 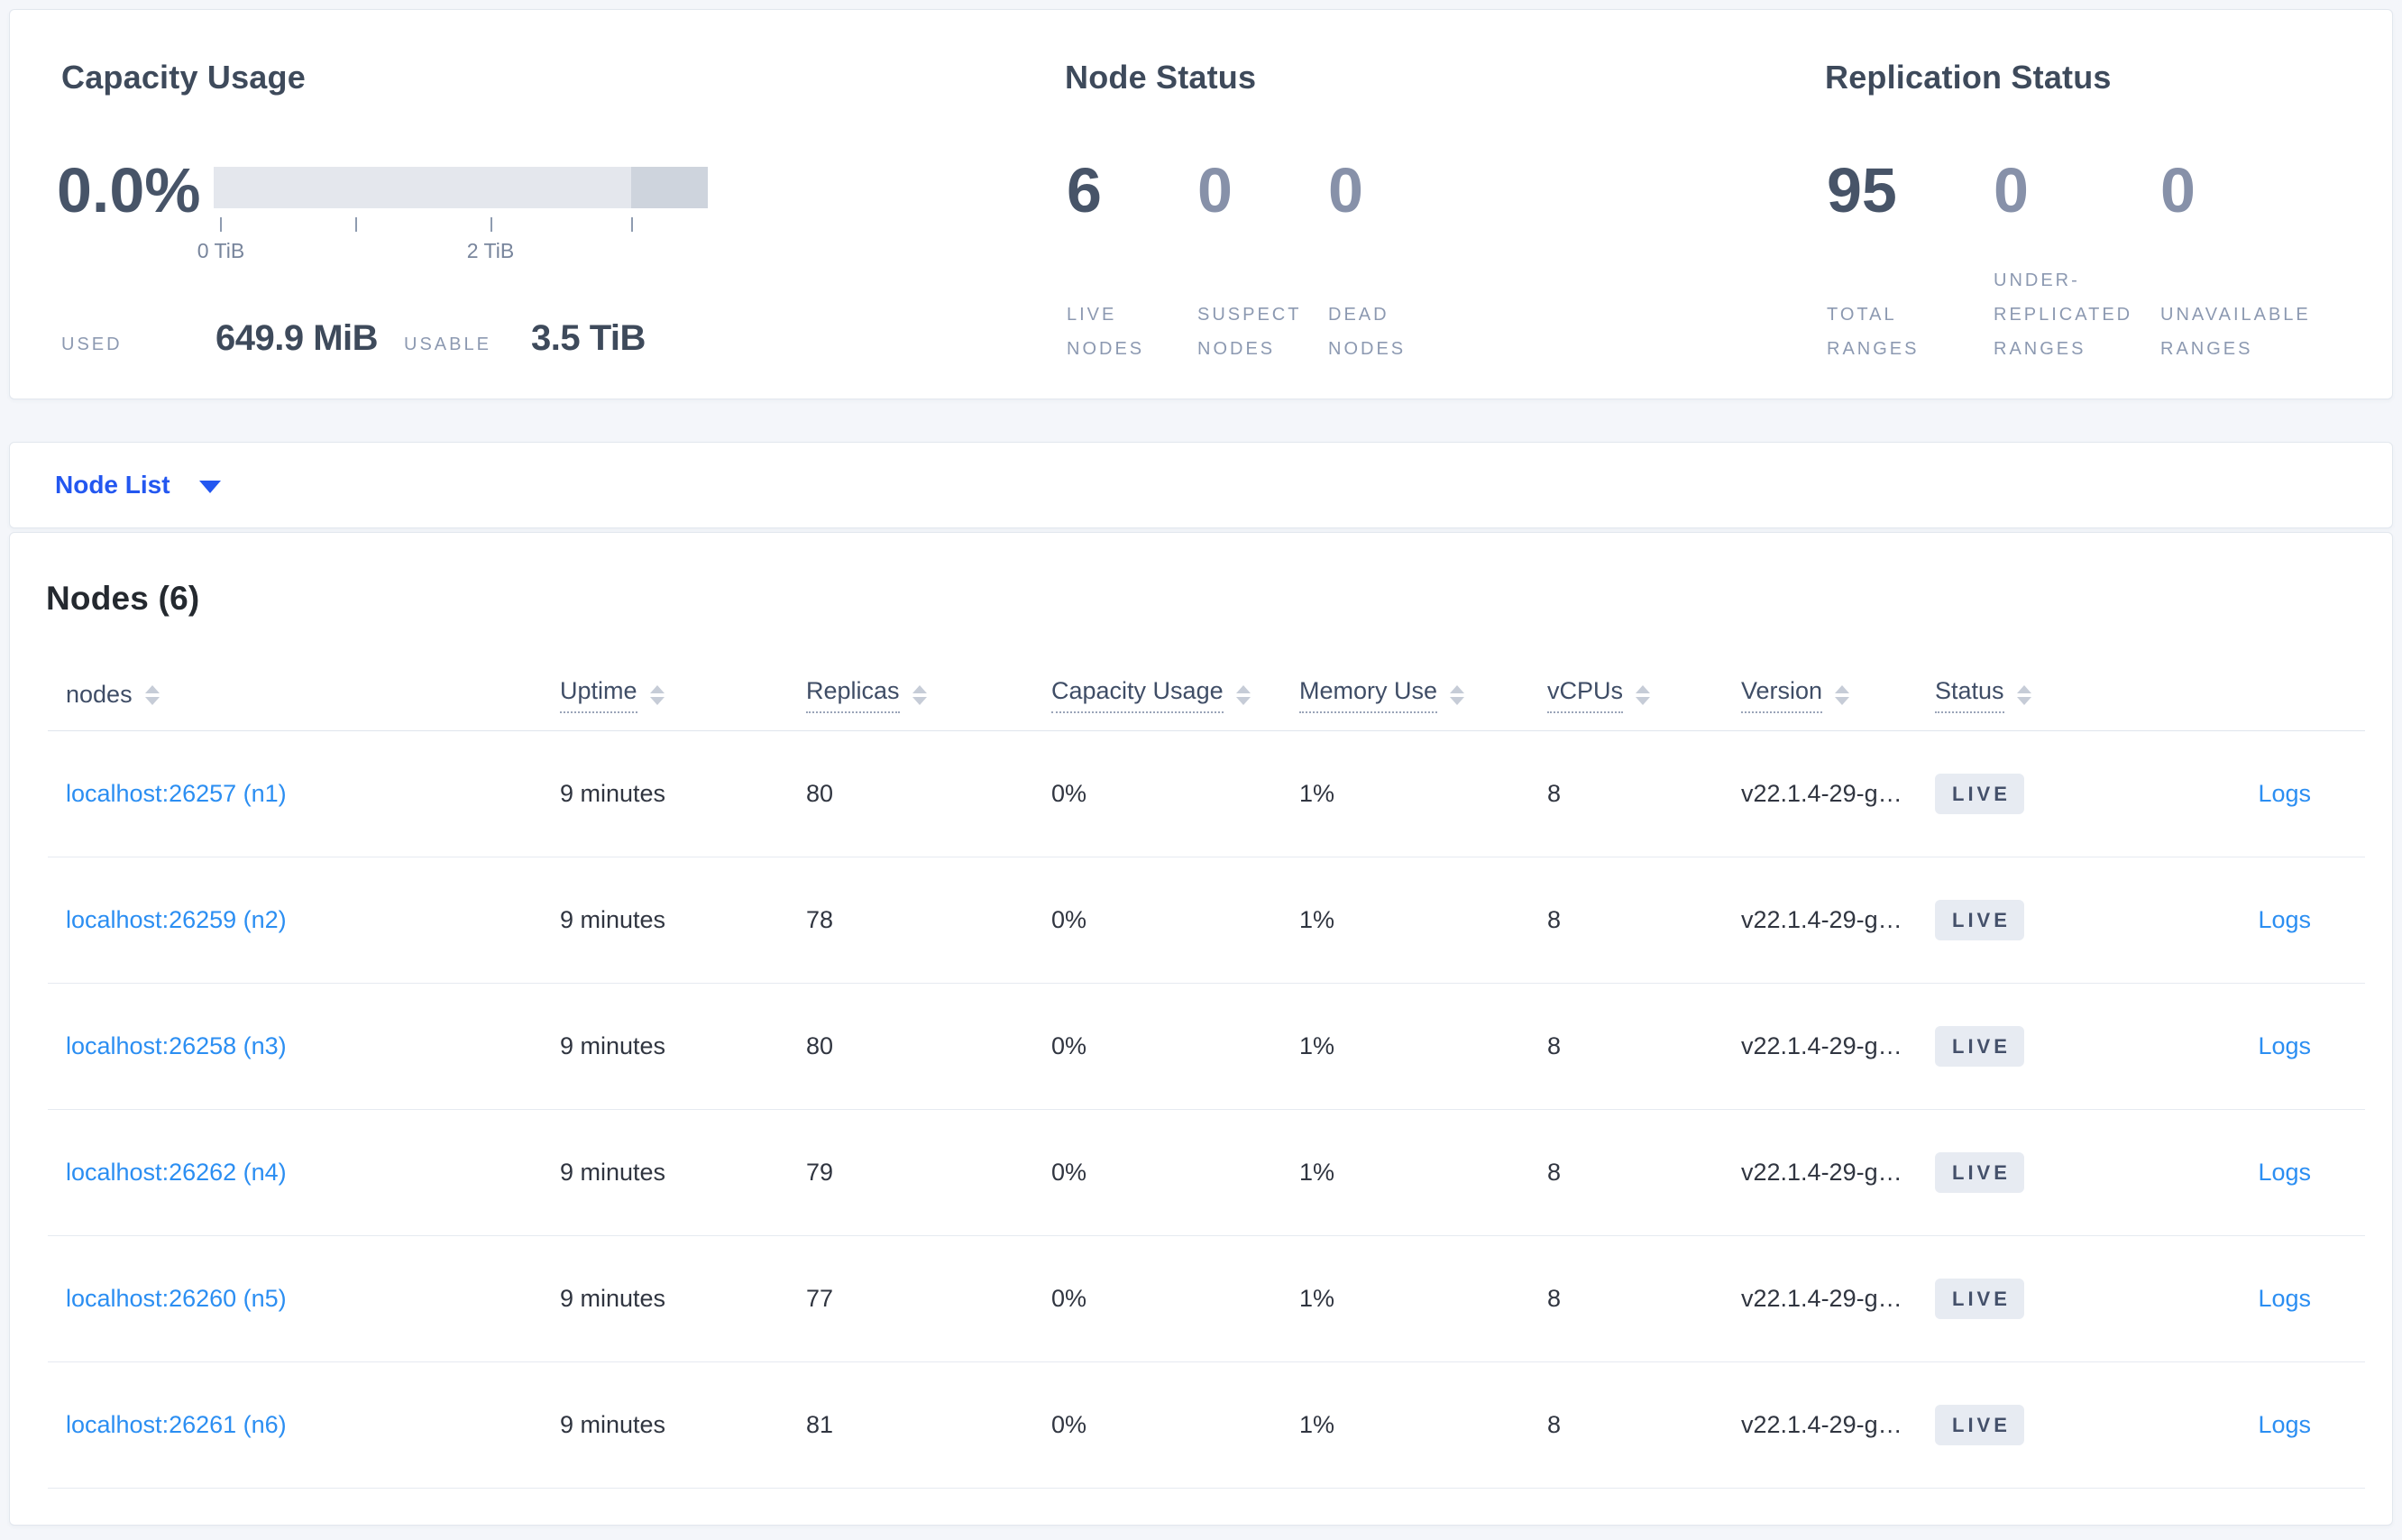 What do you see at coordinates (588, 338) in the screenshot?
I see `capacity-usable-value: 3.5 TiB` at bounding box center [588, 338].